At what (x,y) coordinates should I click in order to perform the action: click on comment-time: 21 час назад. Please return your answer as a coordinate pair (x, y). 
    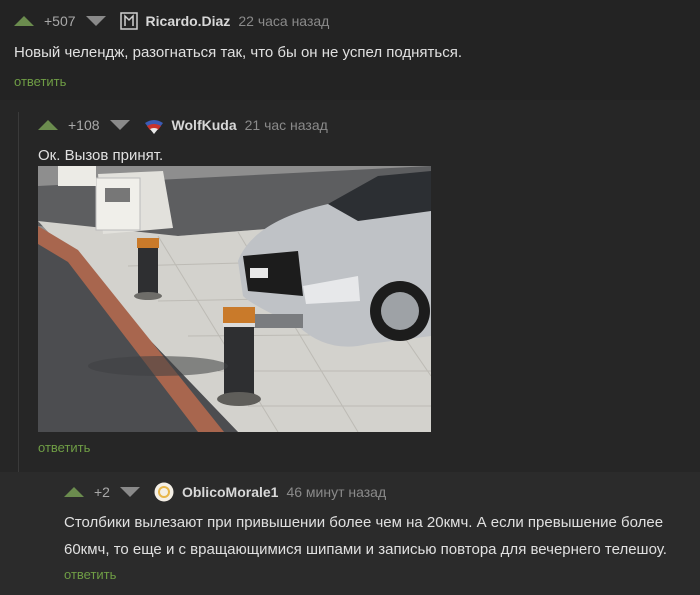
    Looking at the image, I should click on (286, 125).